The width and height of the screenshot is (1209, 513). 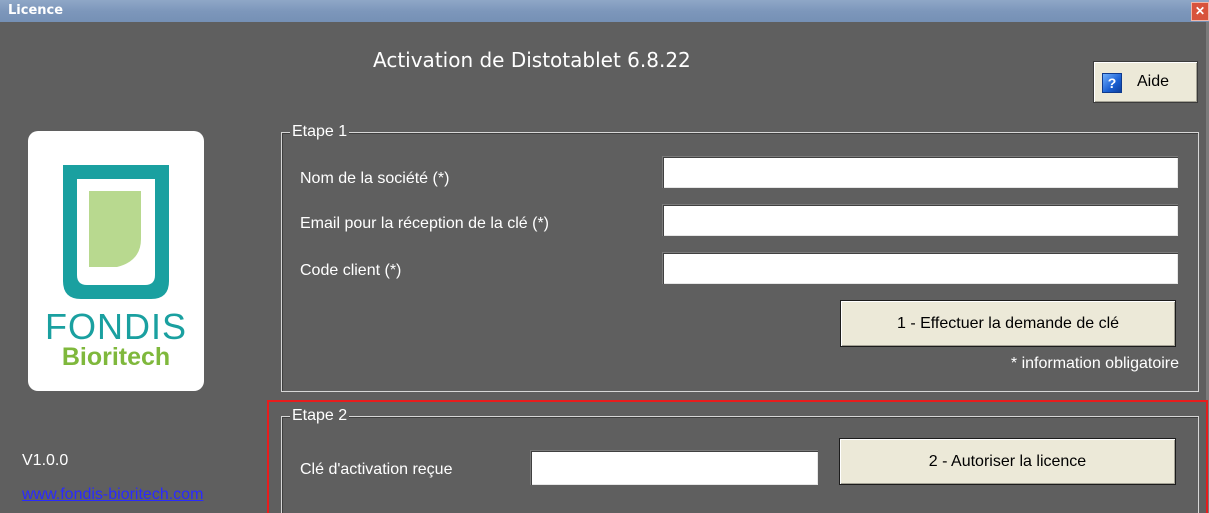 What do you see at coordinates (1153, 81) in the screenshot?
I see `help-button-label: Aide` at bounding box center [1153, 81].